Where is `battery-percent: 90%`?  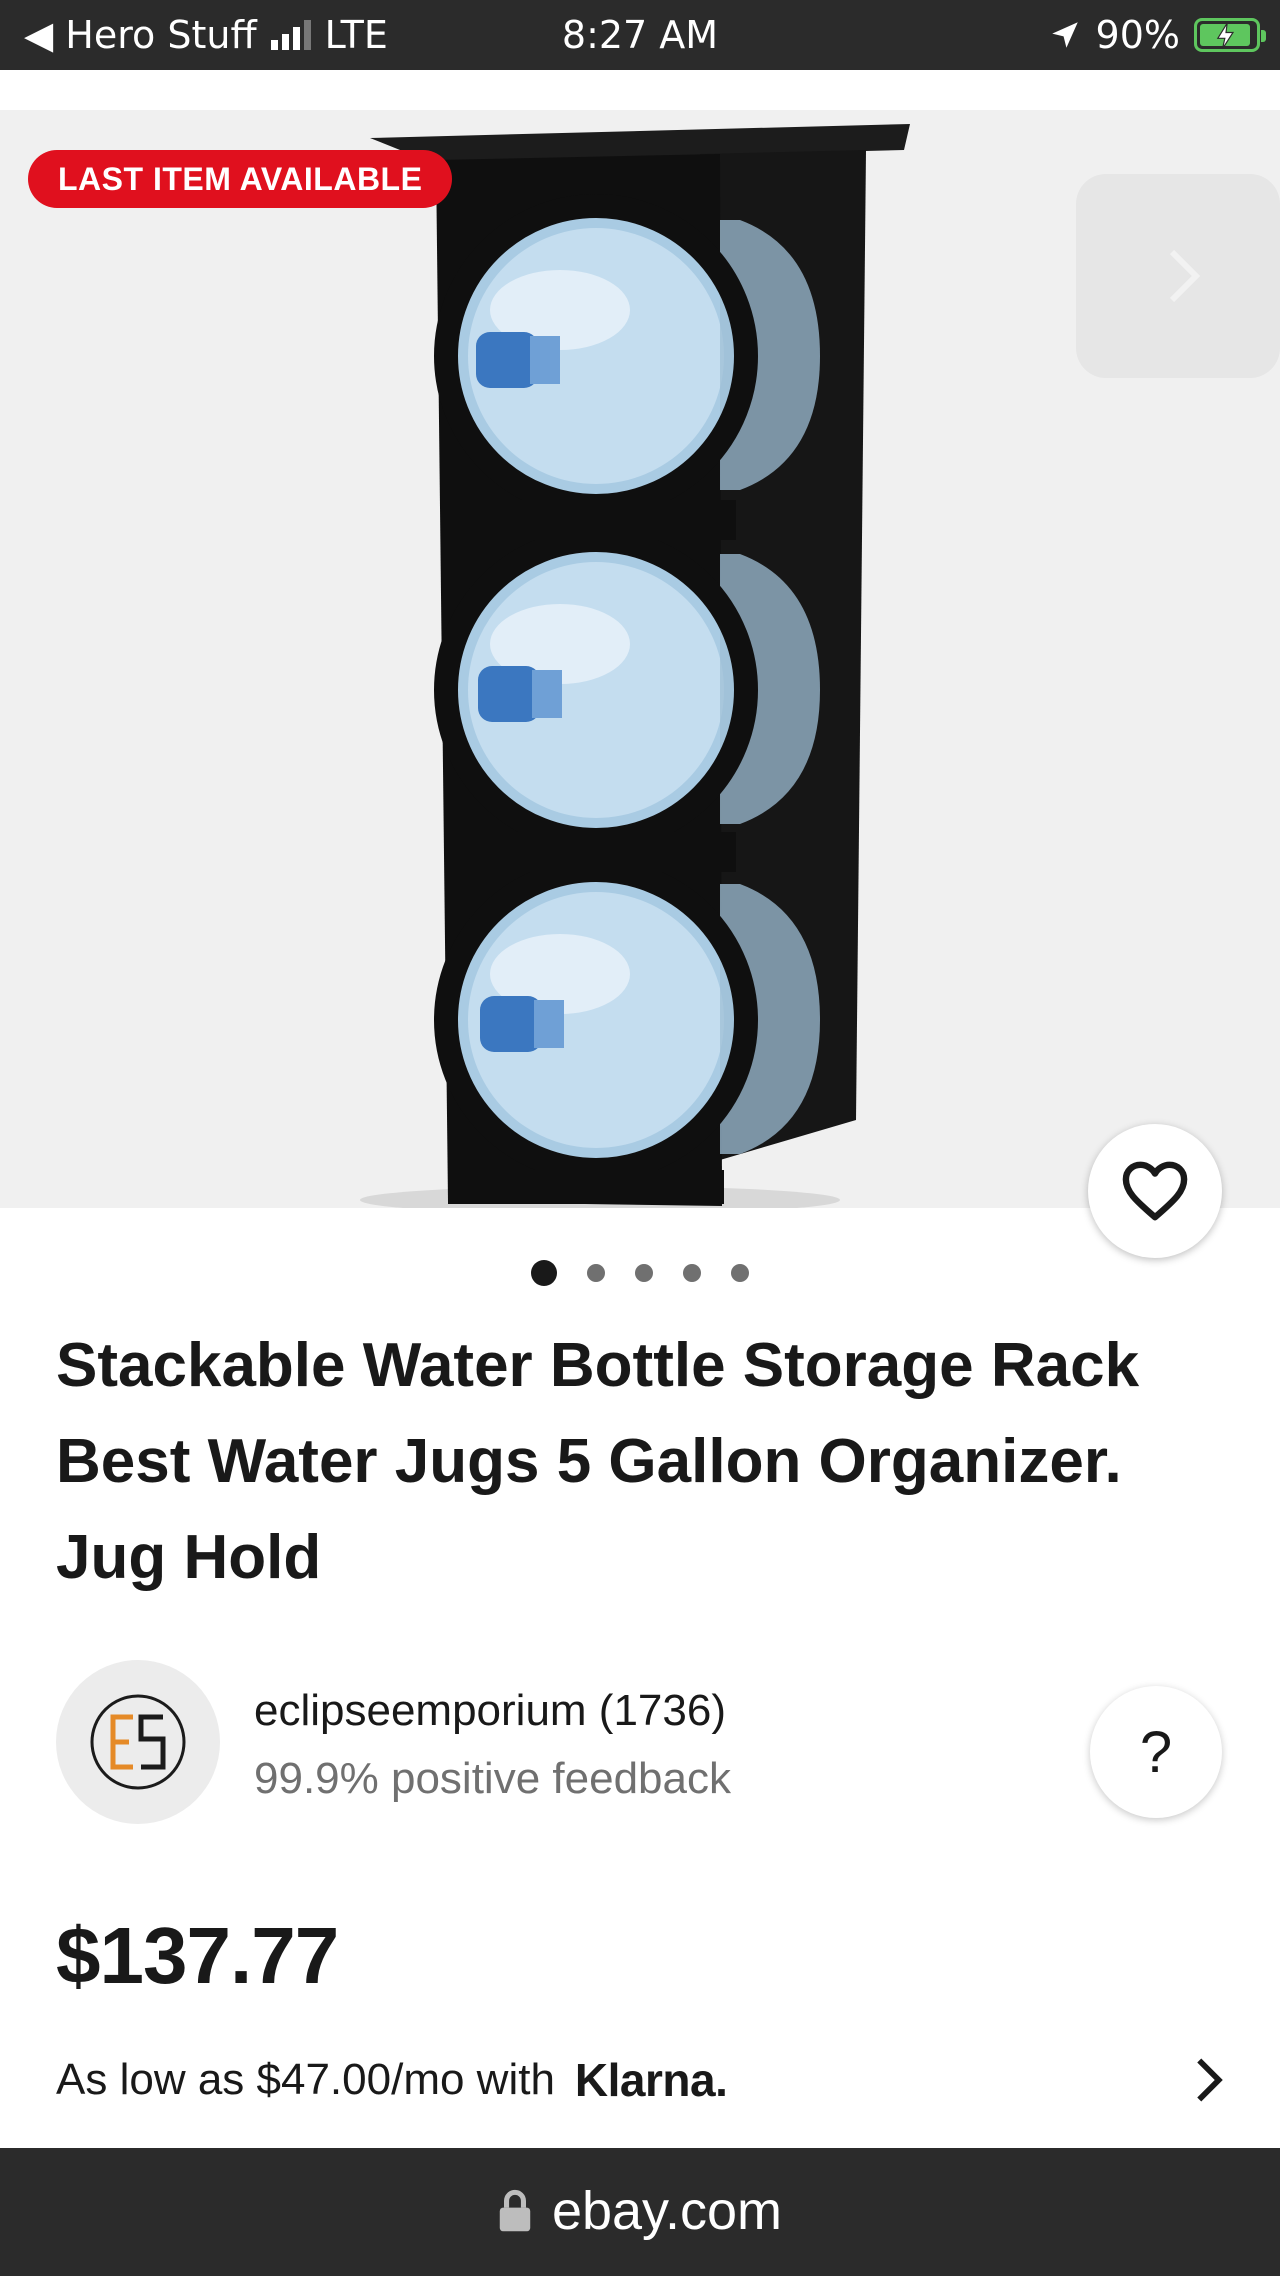 battery-percent: 90% is located at coordinates (1137, 35).